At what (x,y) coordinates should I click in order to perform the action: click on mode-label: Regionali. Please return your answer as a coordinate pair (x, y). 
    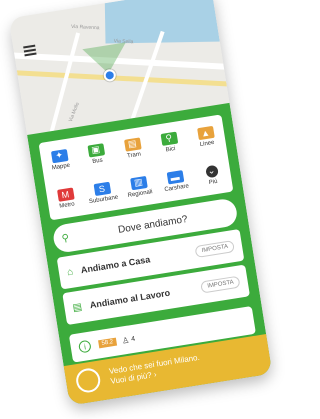
    Looking at the image, I should click on (140, 193).